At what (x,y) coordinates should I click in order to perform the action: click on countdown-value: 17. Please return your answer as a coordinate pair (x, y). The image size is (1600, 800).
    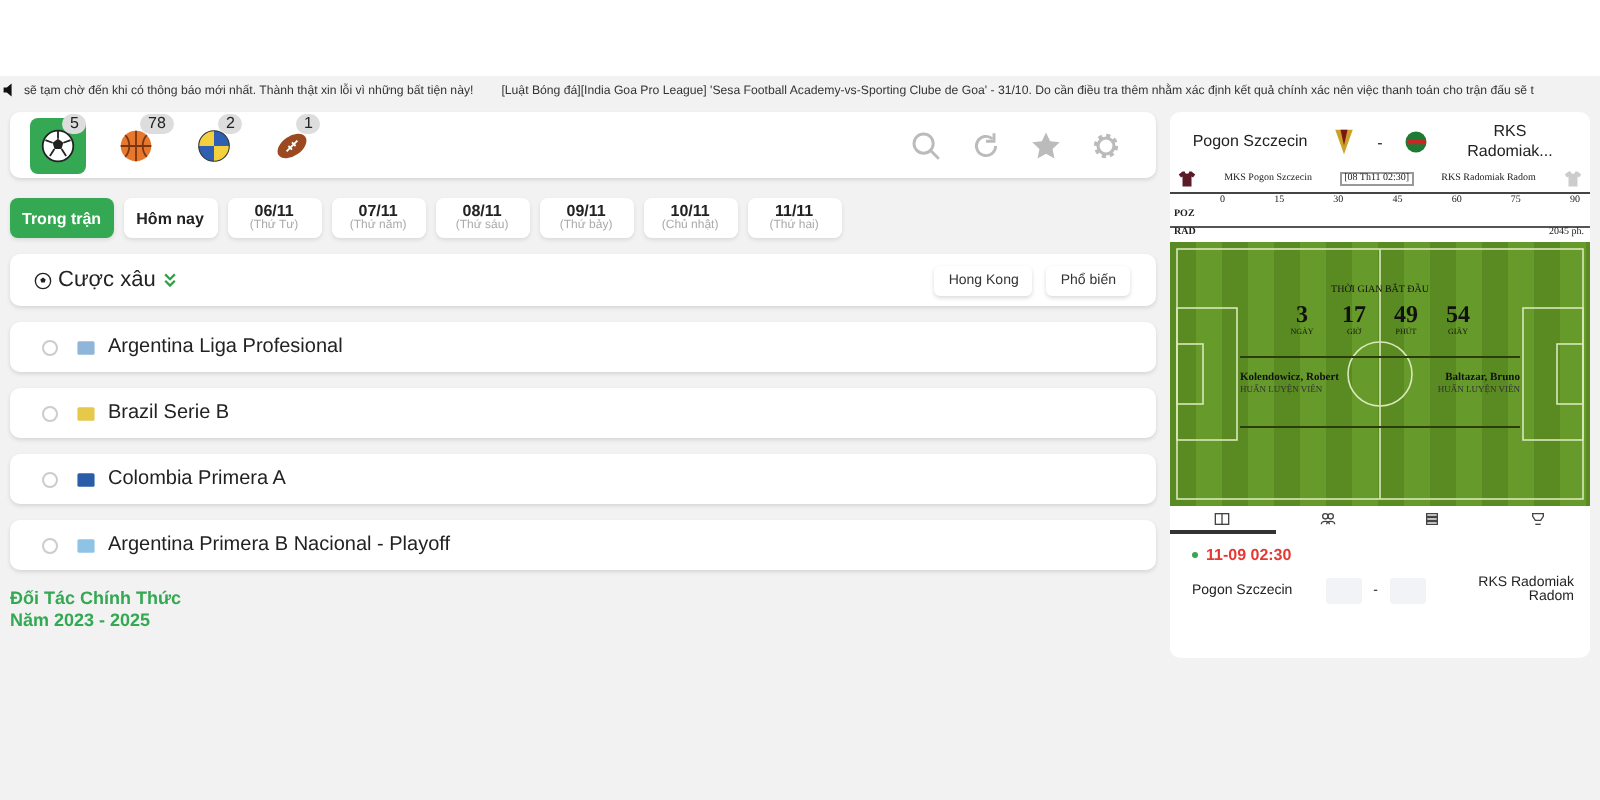
    Looking at the image, I should click on (1354, 314).